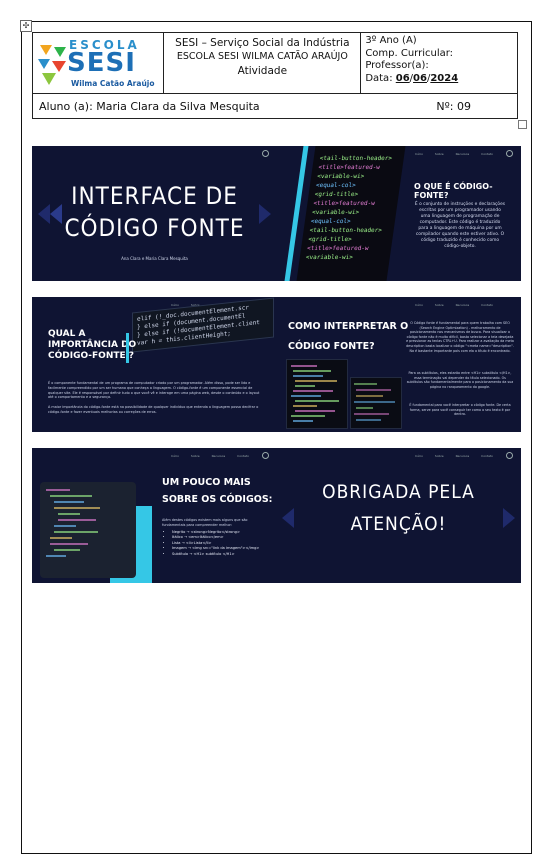  Describe the element at coordinates (210, 456) in the screenshot. I see `slide-5-nav: Início Sobre Recursos Contato` at that location.